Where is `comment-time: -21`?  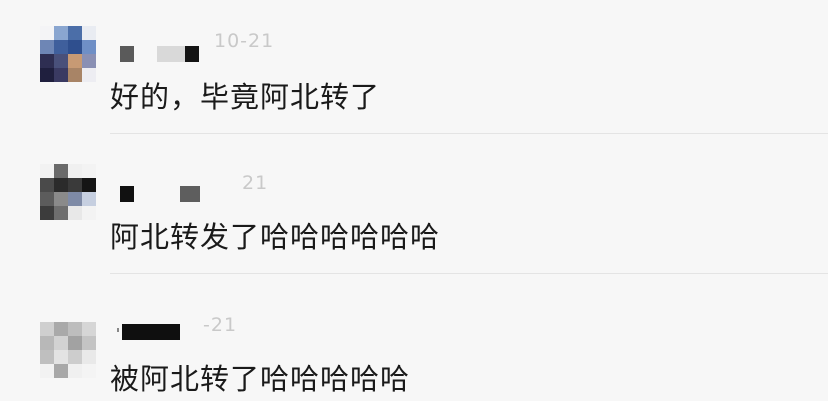
comment-time: -21 is located at coordinates (220, 325).